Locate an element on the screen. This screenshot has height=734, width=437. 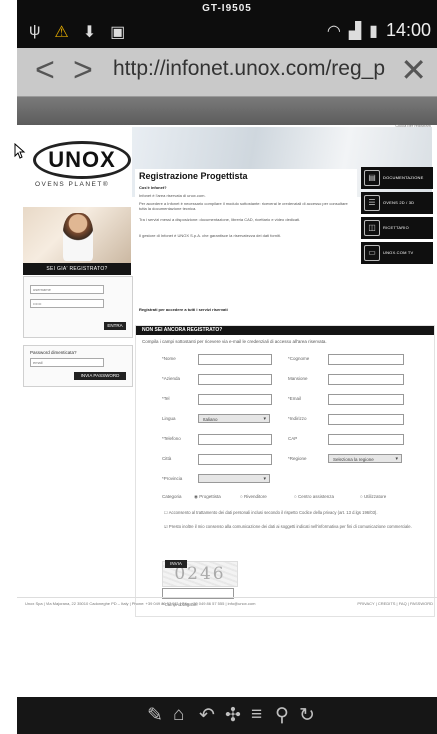
forward-arrow-icon: > is located at coordinates (83, 70).